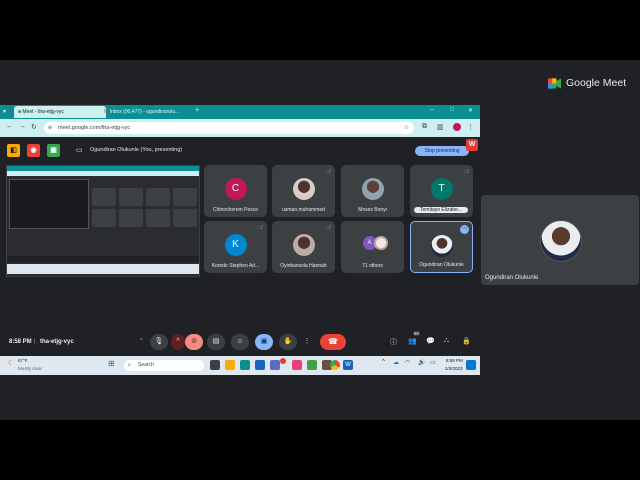 The image size is (640, 480). What do you see at coordinates (430, 341) in the screenshot?
I see `chat-icon: 💬` at bounding box center [430, 341].